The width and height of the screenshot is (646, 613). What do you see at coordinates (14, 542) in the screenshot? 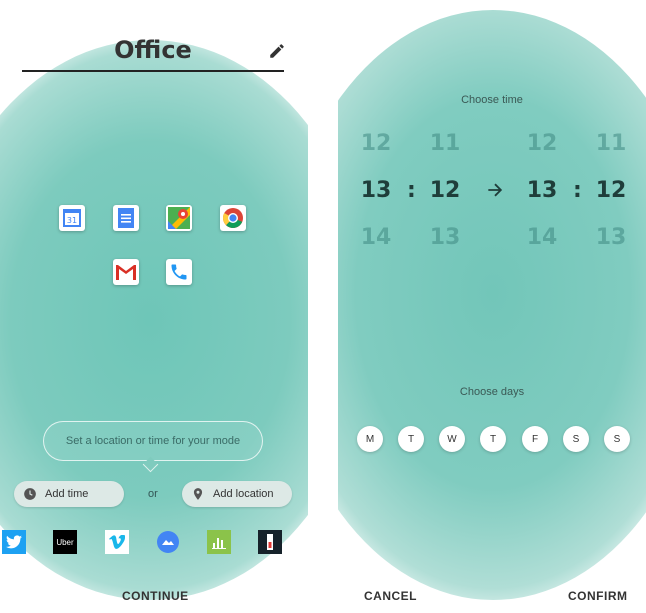
I see `twitter-app-icon` at bounding box center [14, 542].